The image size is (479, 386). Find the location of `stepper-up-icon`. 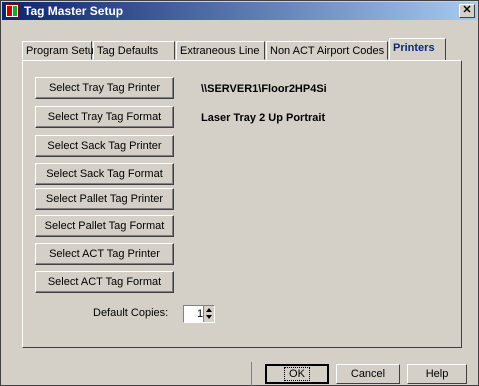

stepper-up-icon is located at coordinates (209, 310).